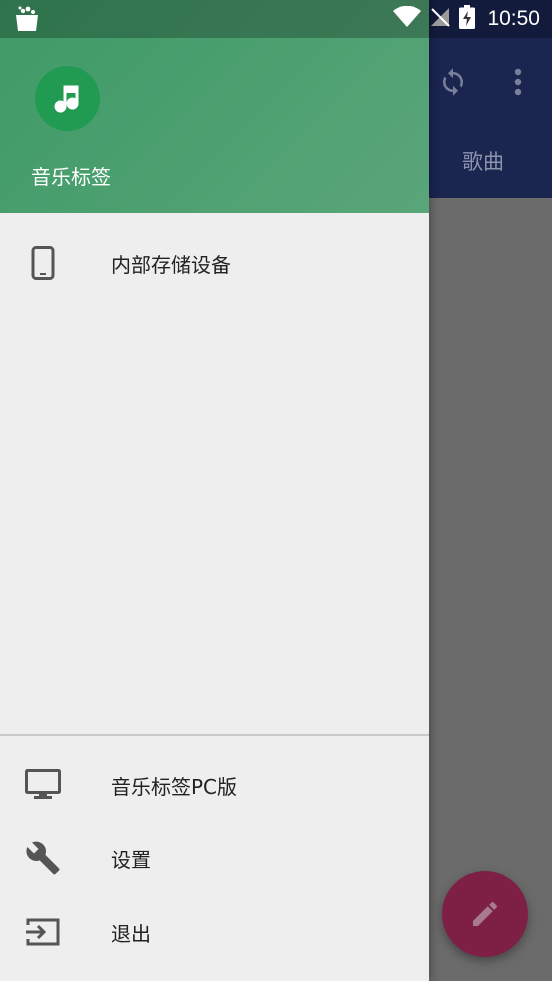 Image resolution: width=552 pixels, height=981 pixels. I want to click on edit-fab-button, so click(485, 914).